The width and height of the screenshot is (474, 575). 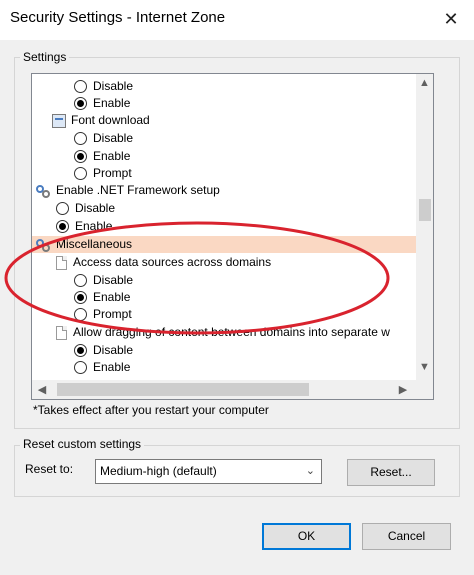 I want to click on title-bar: Security Settings - Internet Zone ✕, so click(x=237, y=20).